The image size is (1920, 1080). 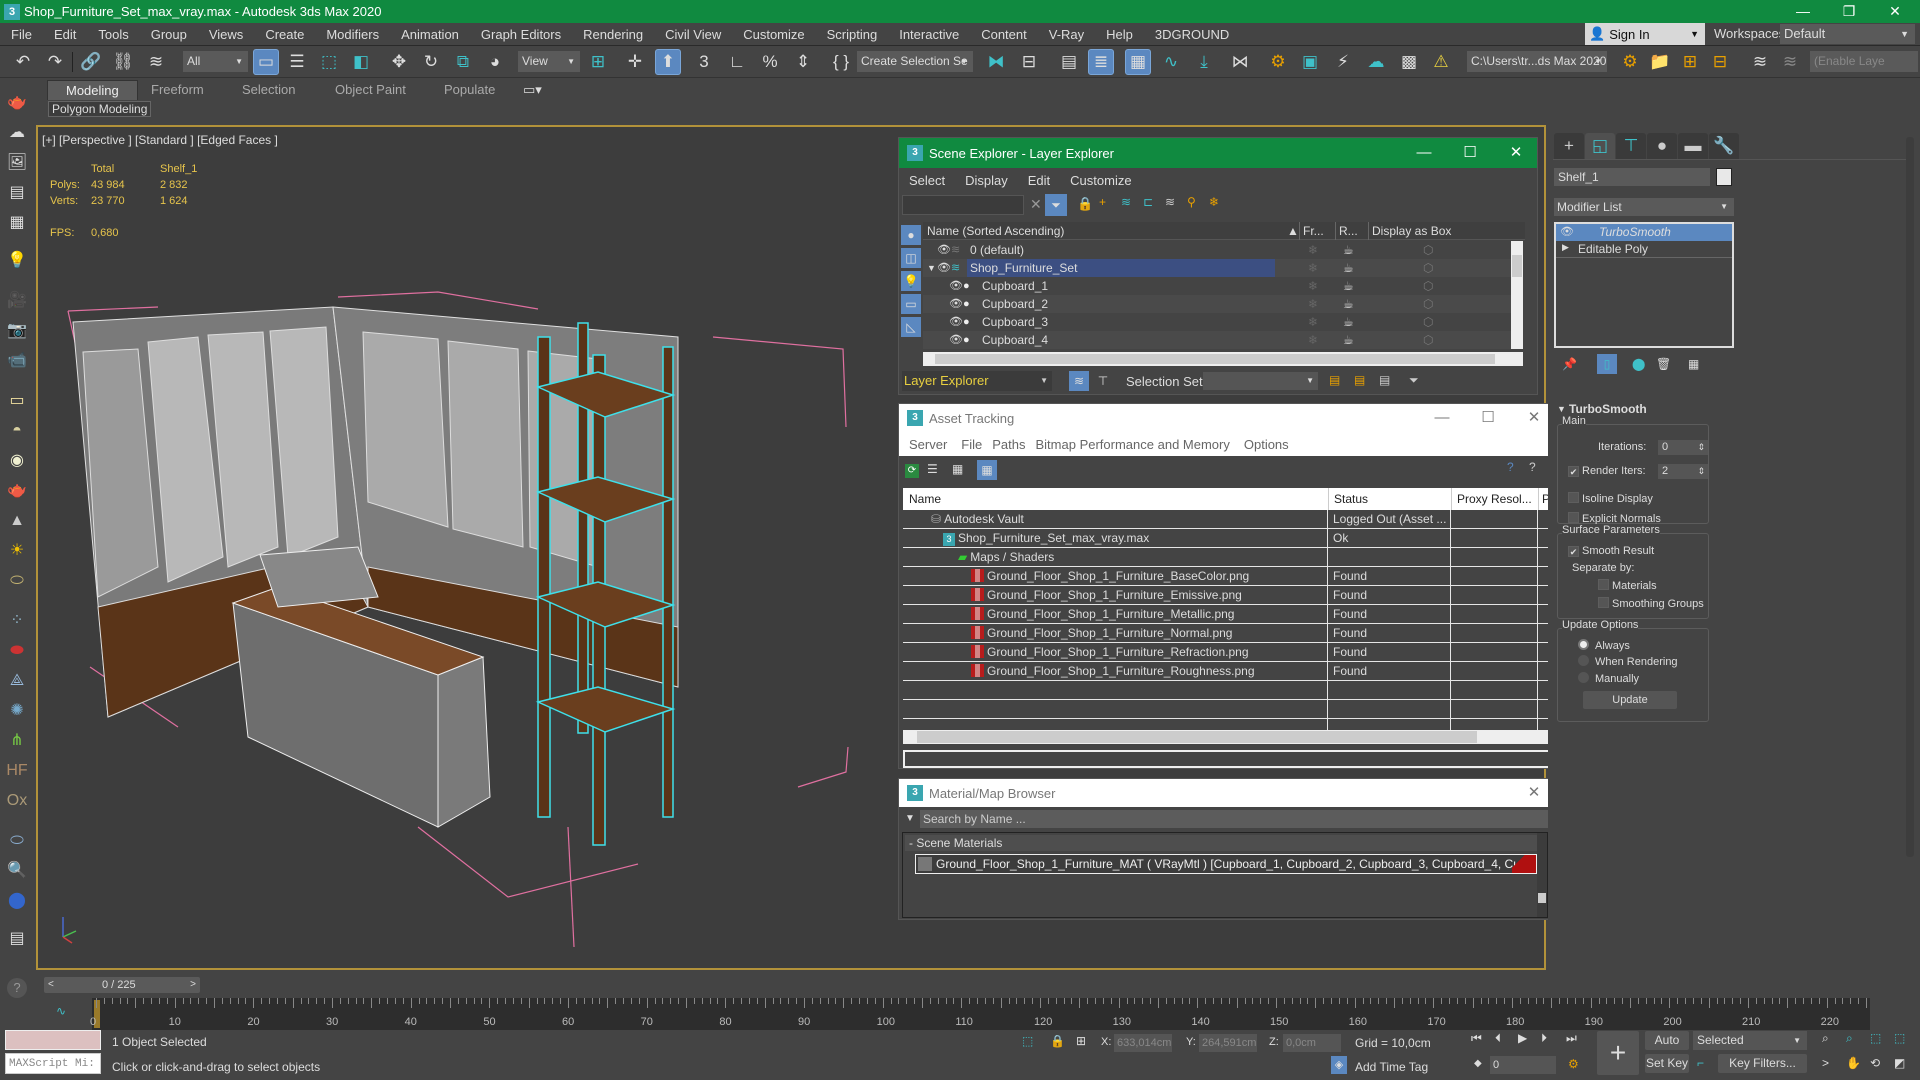 What do you see at coordinates (1583, 677) in the screenshot?
I see `radio-unselected` at bounding box center [1583, 677].